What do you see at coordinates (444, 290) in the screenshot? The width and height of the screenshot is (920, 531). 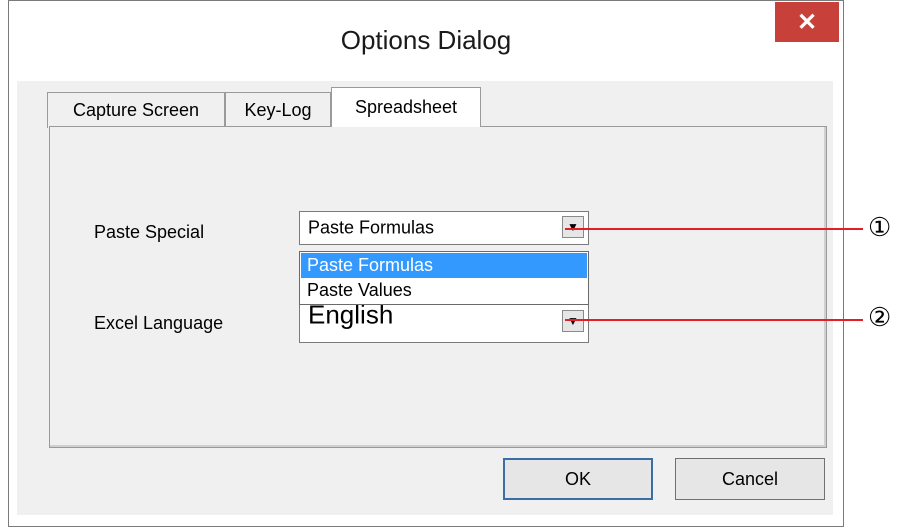 I see `dropdown-option-paste-values: Paste Values` at bounding box center [444, 290].